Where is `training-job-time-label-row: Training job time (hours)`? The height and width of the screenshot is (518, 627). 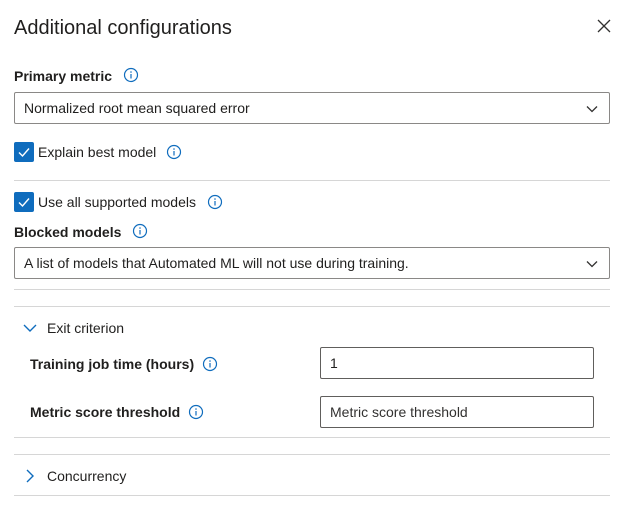
training-job-time-label-row: Training job time (hours) is located at coordinates (124, 364).